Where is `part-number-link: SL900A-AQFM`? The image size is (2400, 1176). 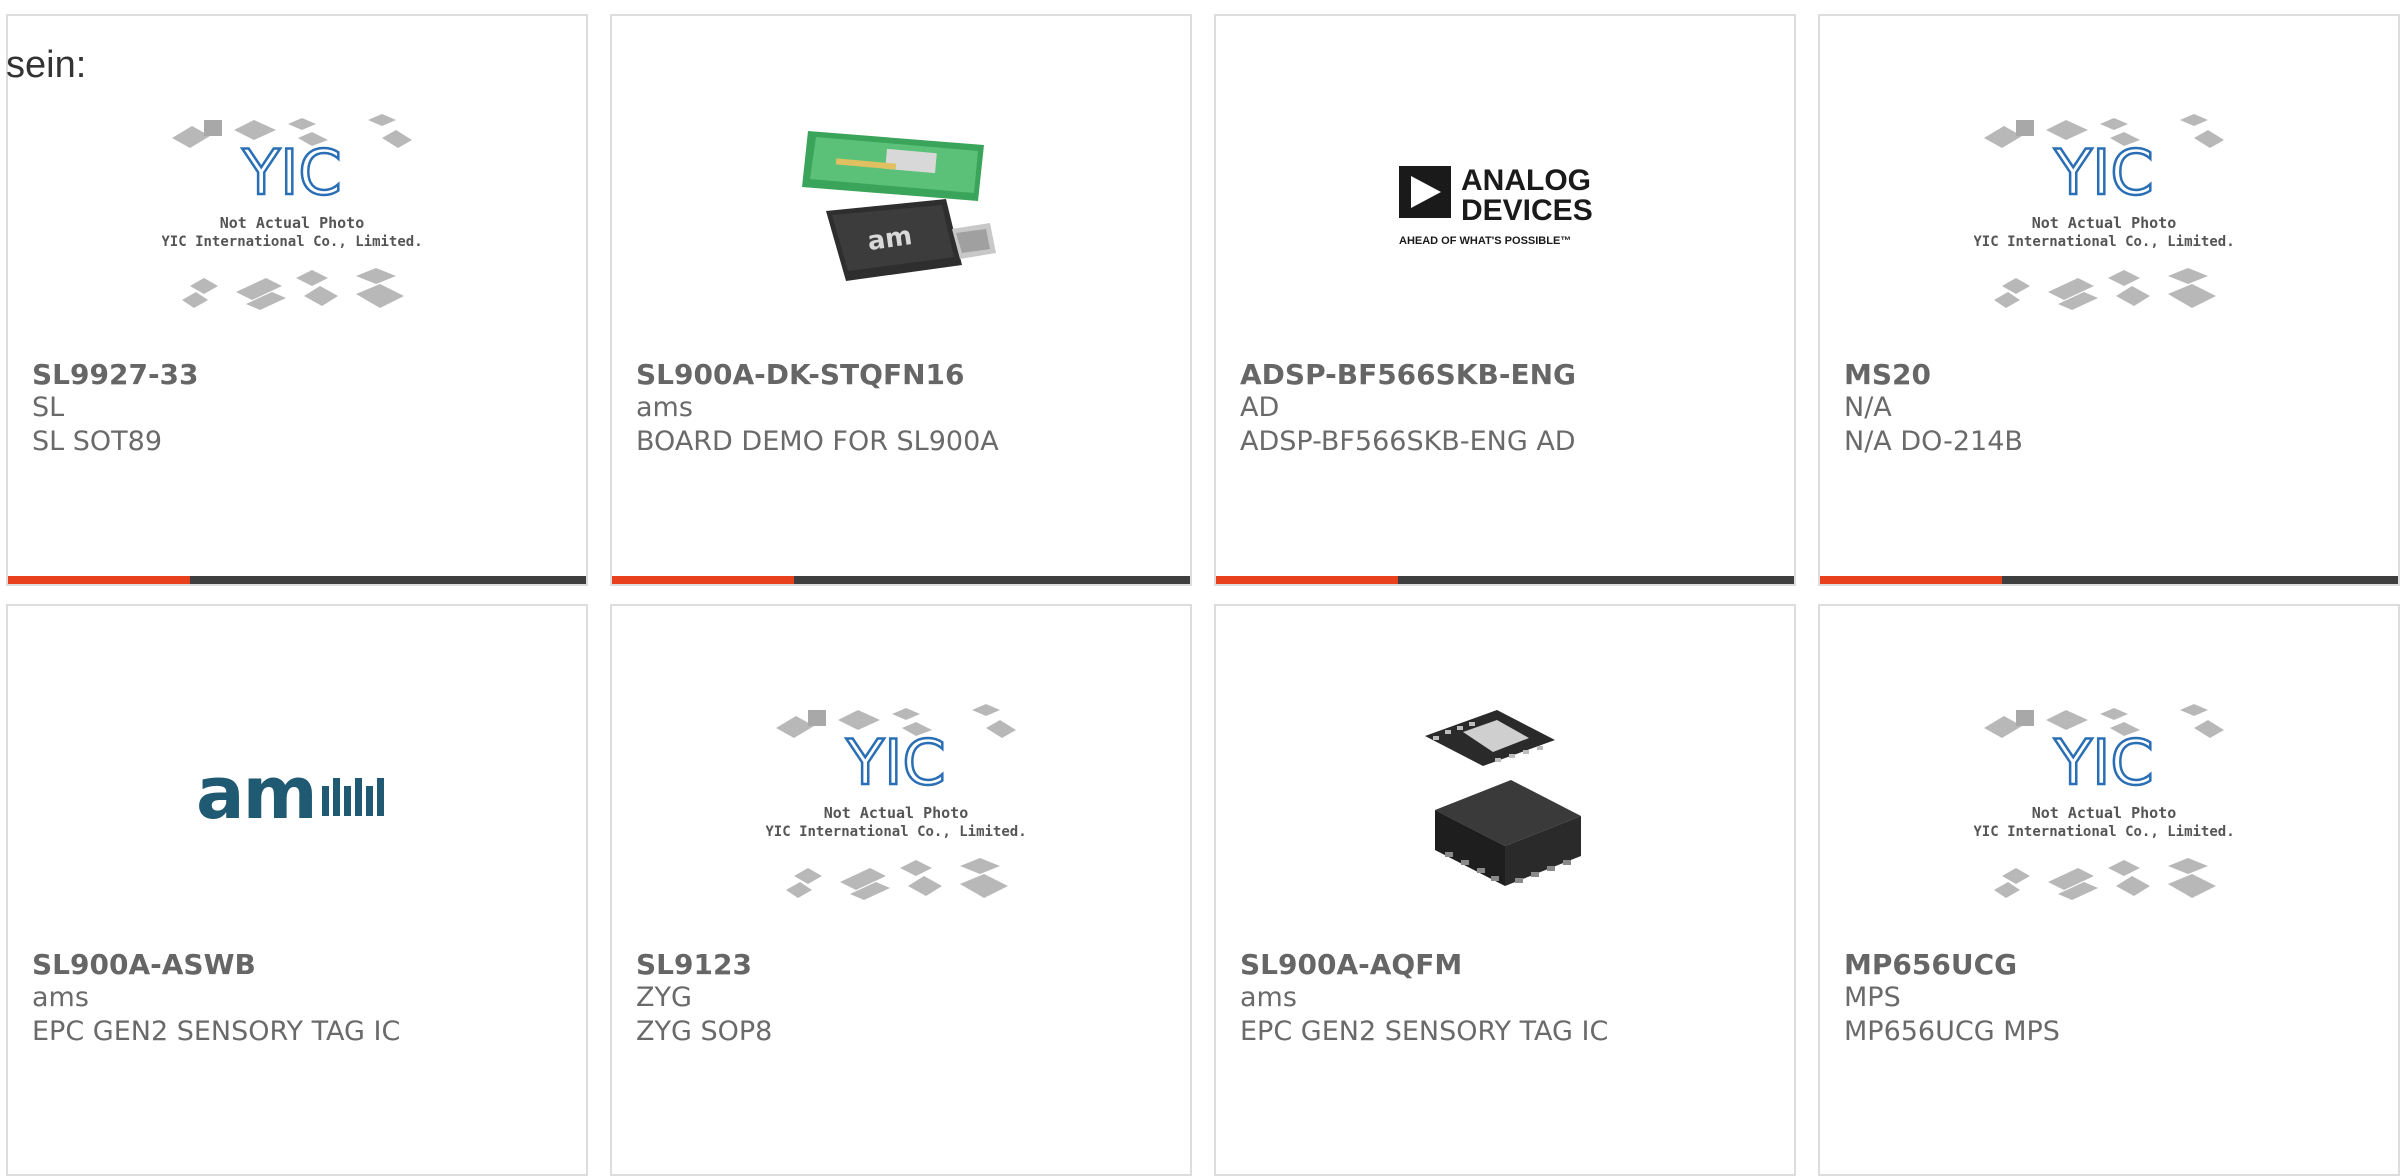 part-number-link: SL900A-AQFM is located at coordinates (1351, 964).